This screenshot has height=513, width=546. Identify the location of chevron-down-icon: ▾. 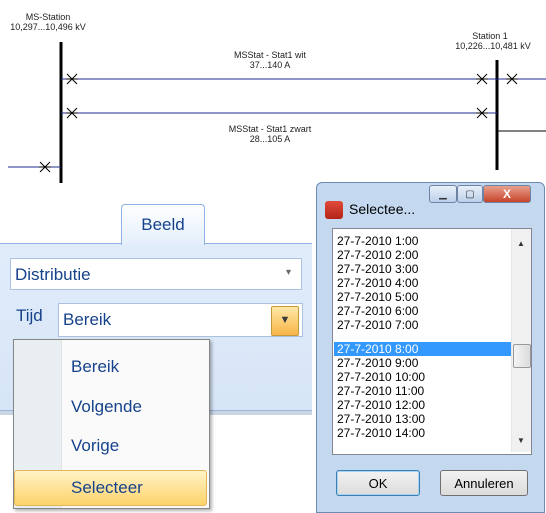
(288, 272).